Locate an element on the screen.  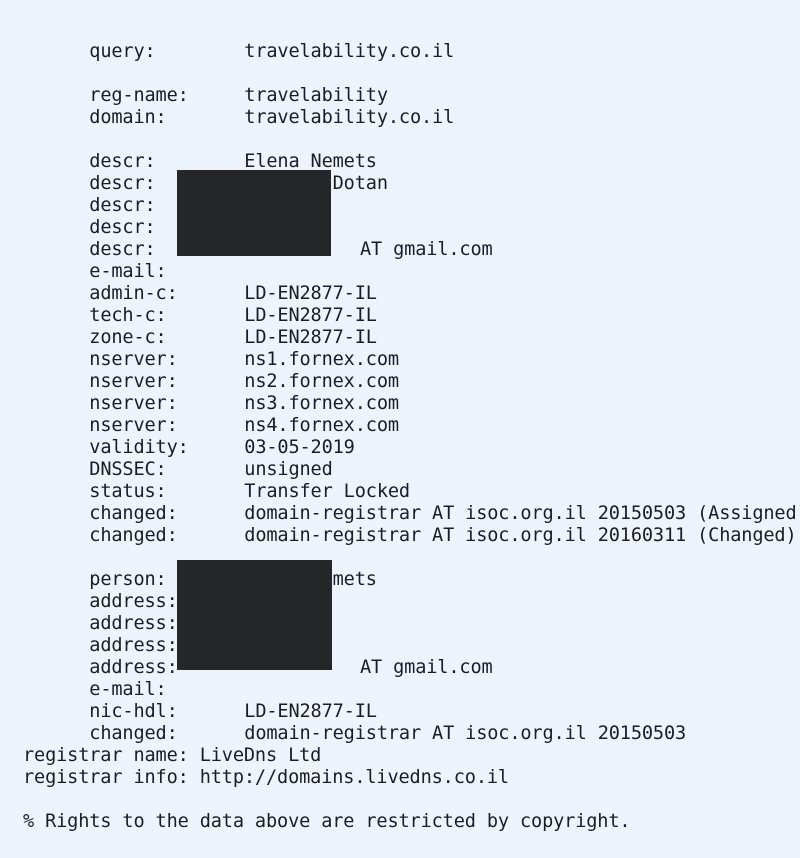
record-line: status: Transfer Locked is located at coordinates (411, 480).